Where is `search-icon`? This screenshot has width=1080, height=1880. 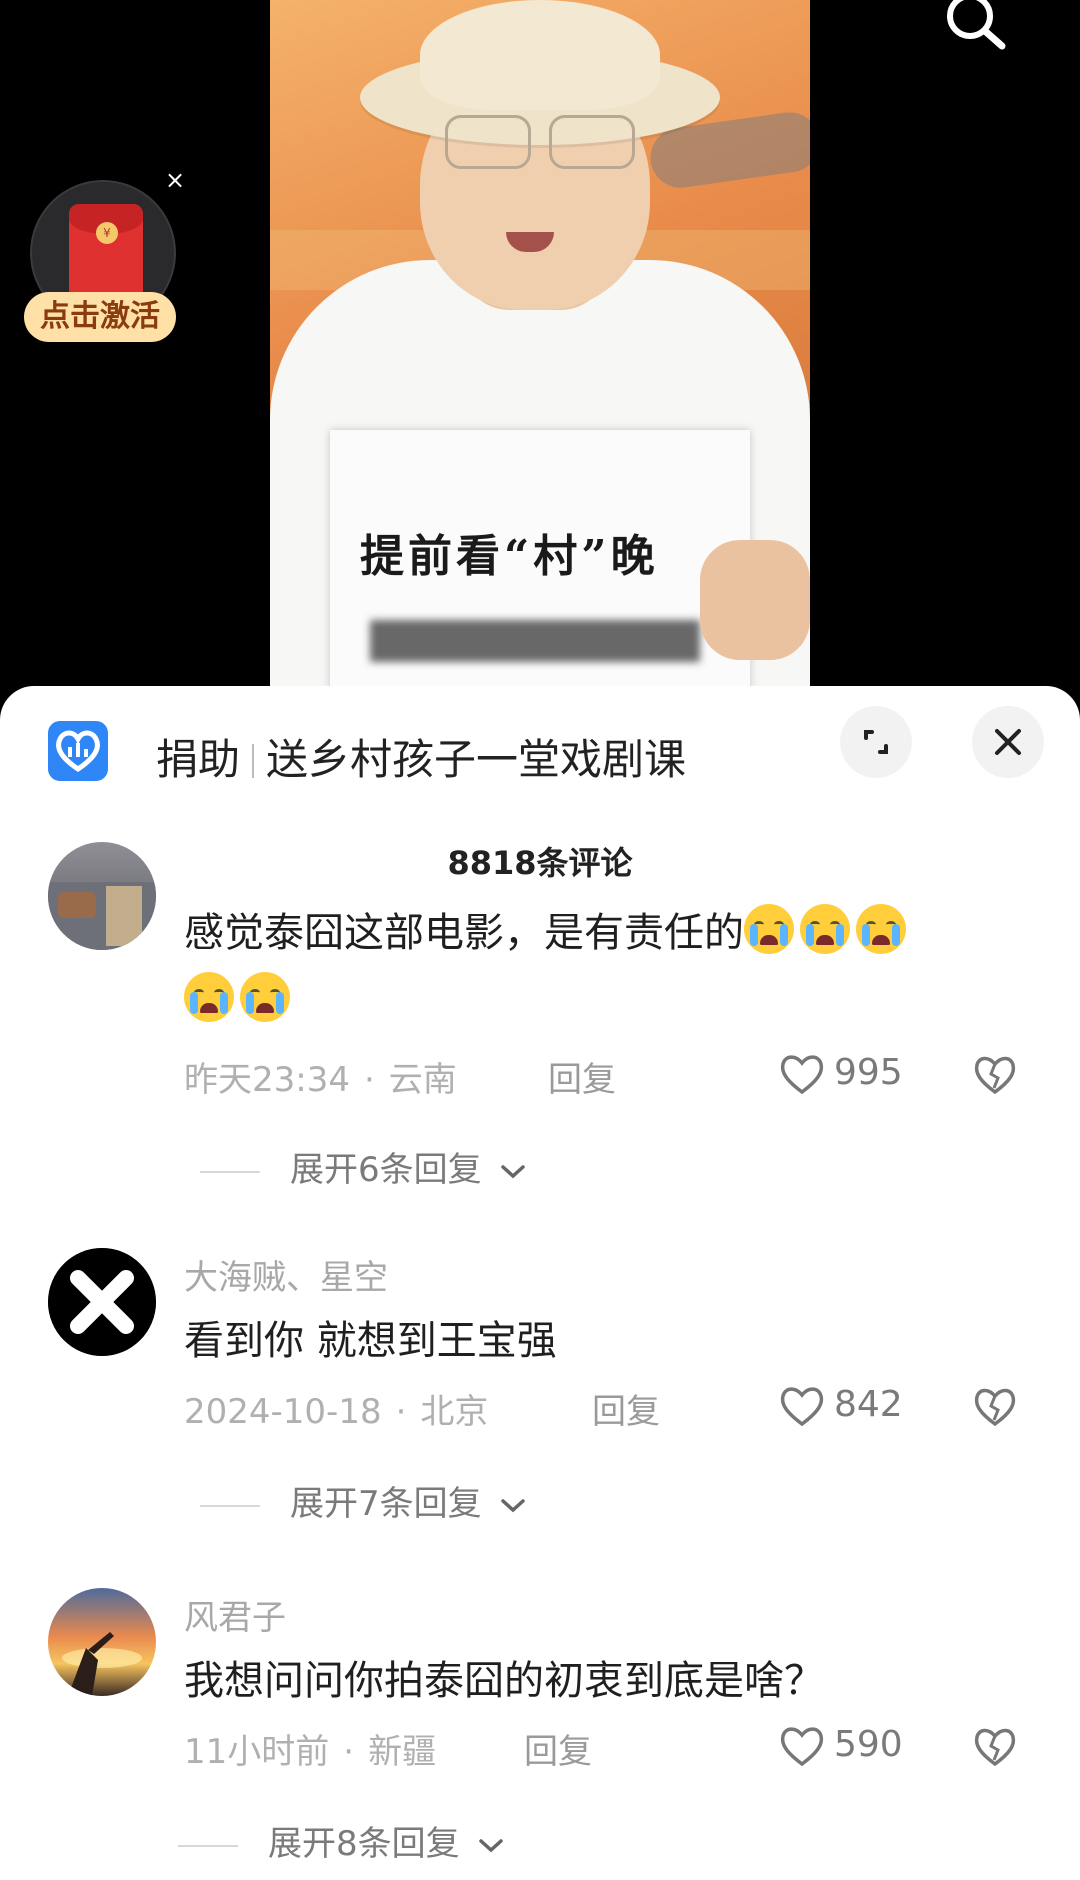
search-icon is located at coordinates (976, 25).